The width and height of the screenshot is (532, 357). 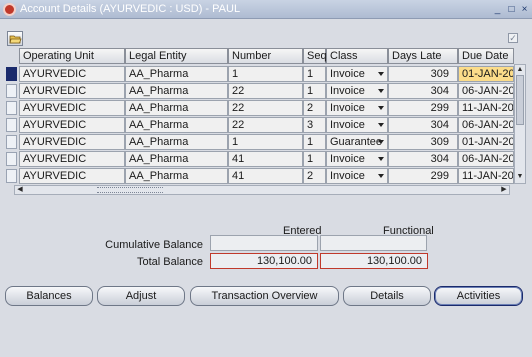 What do you see at coordinates (315, 56) in the screenshot?
I see `header-seq: Seq` at bounding box center [315, 56].